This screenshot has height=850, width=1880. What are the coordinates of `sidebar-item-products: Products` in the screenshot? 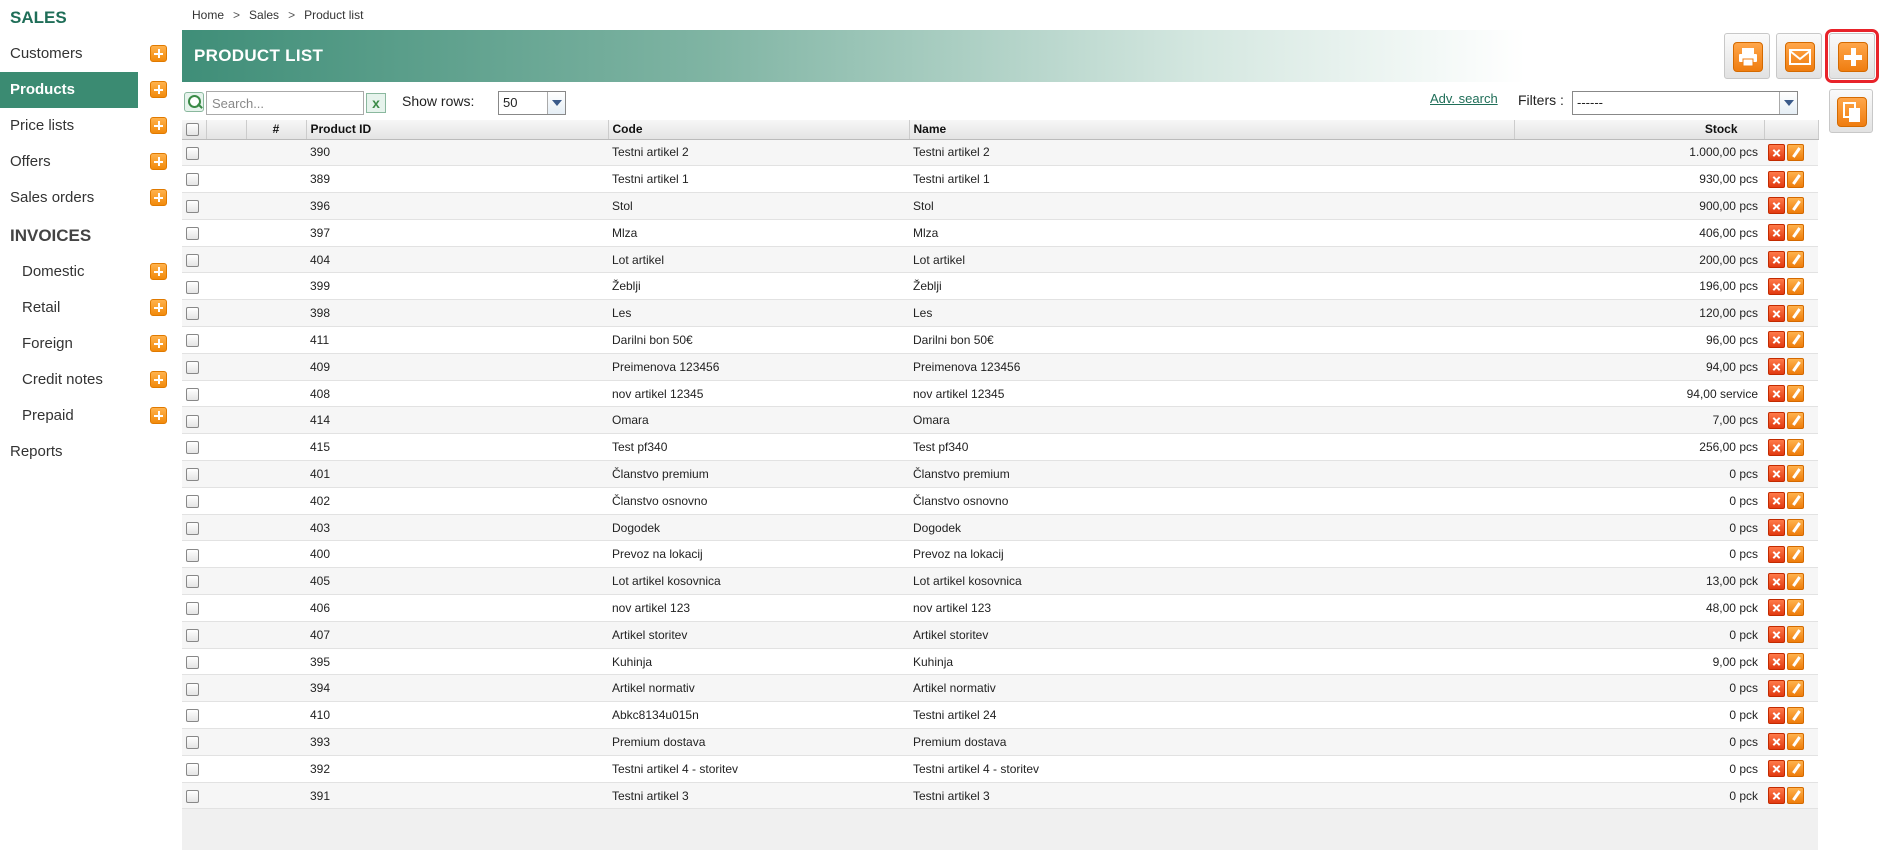 It's located at (87, 90).